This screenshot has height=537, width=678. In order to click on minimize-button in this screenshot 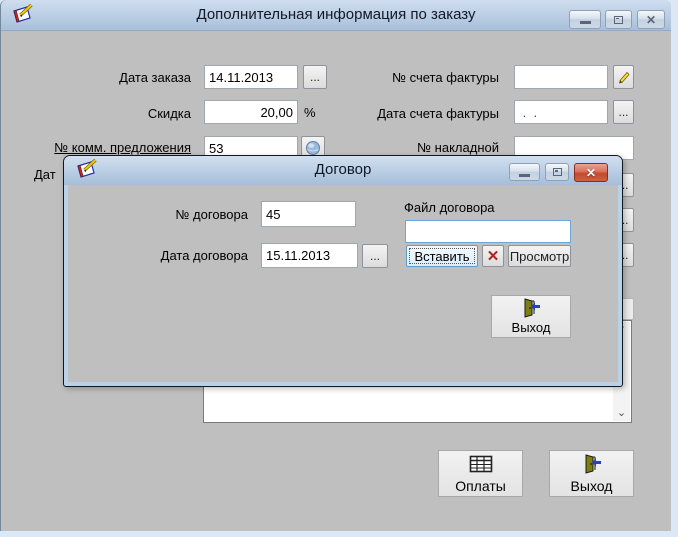, I will do `click(585, 19)`.